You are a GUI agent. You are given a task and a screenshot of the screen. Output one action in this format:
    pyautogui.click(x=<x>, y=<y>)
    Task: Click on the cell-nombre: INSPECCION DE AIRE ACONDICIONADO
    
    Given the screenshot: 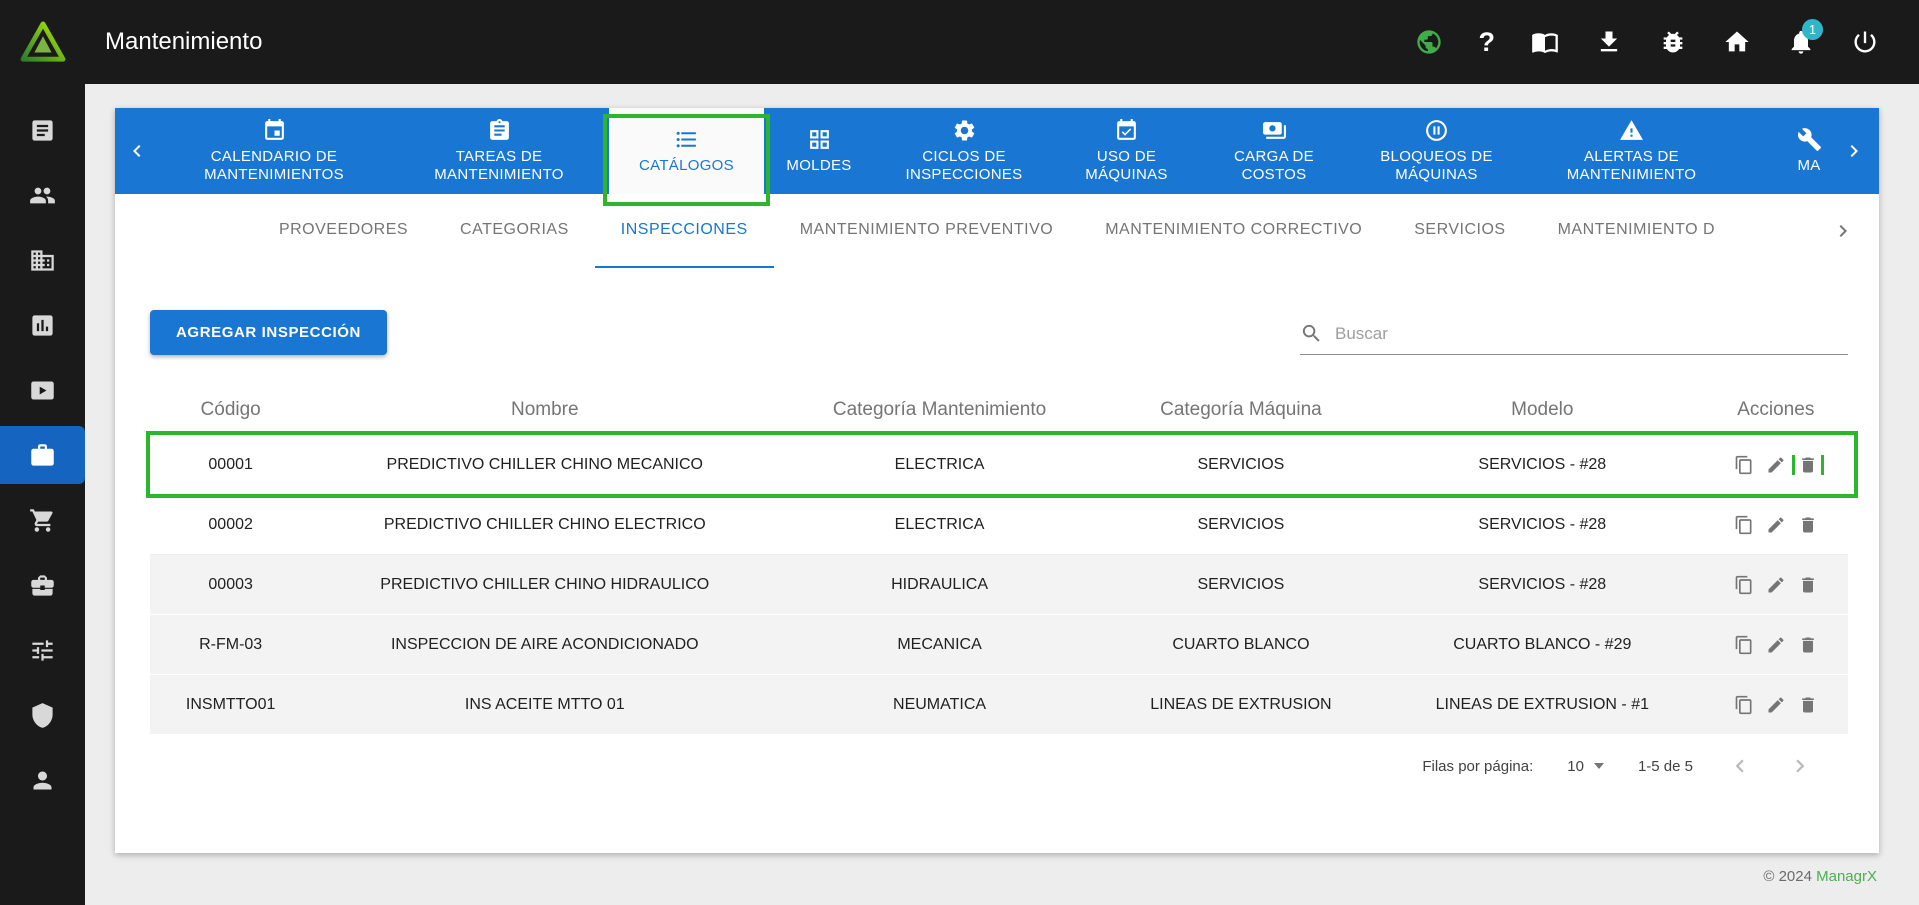 What is the action you would take?
    pyautogui.click(x=544, y=644)
    